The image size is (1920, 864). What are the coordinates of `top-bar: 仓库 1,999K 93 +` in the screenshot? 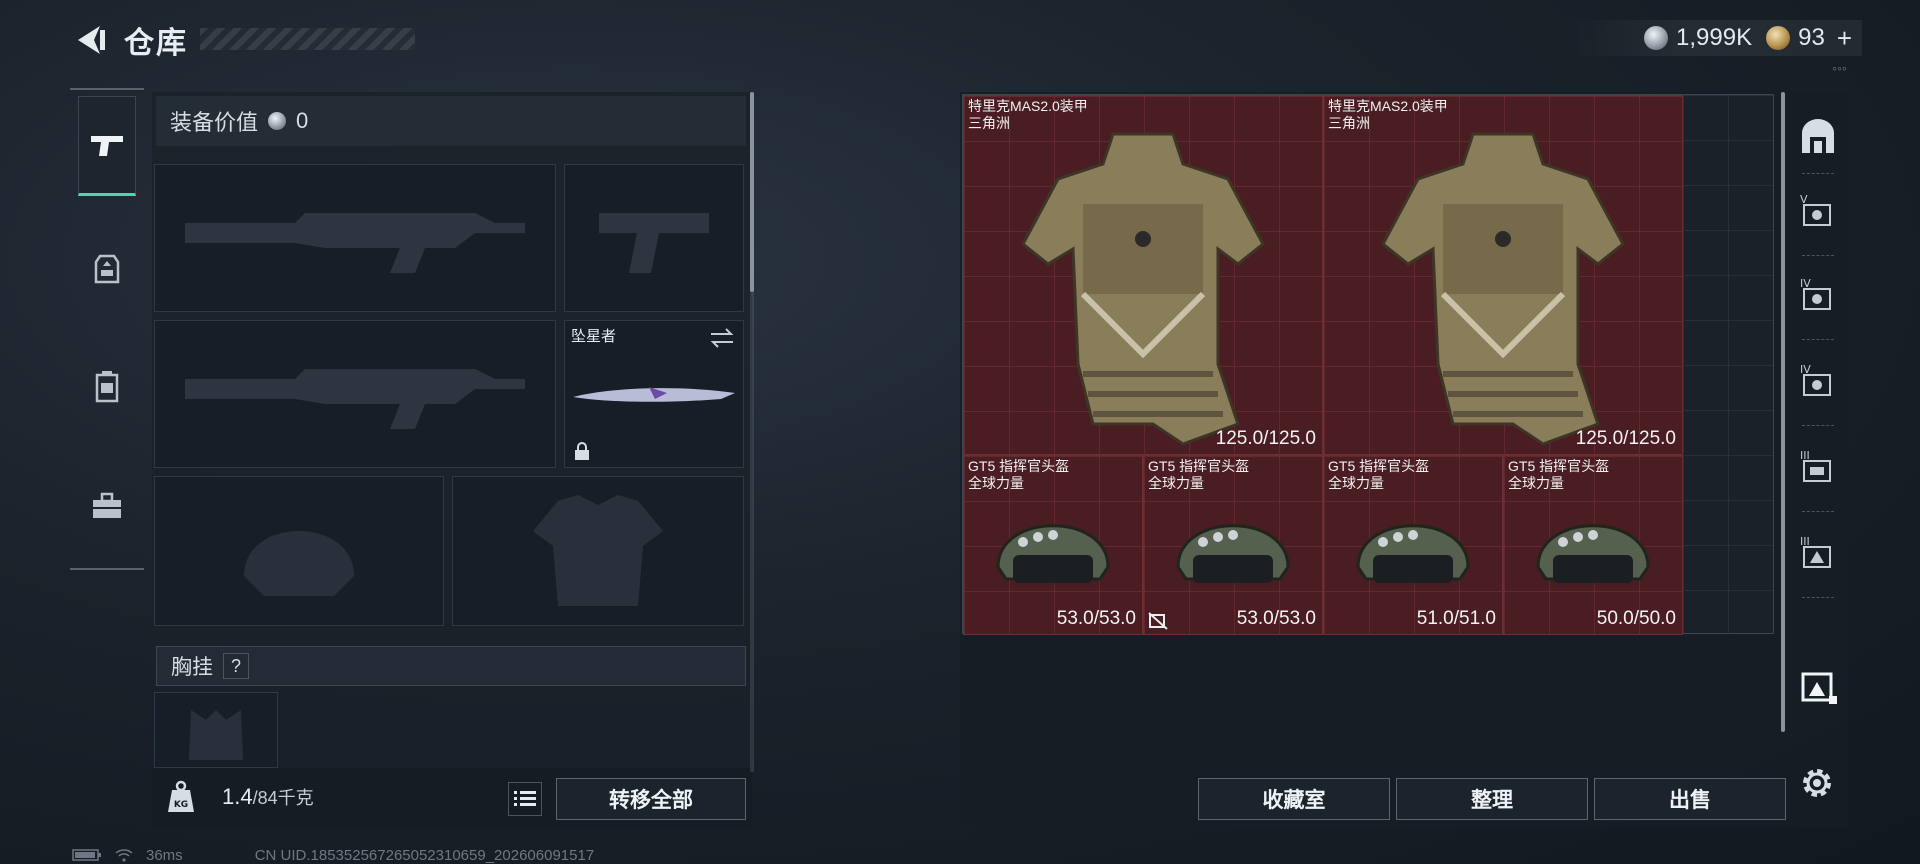 It's located at (960, 40).